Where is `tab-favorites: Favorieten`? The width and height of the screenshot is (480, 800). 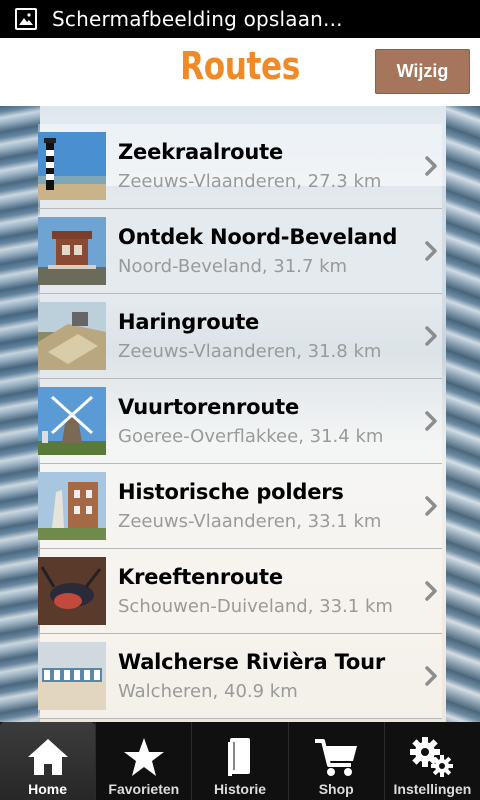 tab-favorites: Favorieten is located at coordinates (143, 761).